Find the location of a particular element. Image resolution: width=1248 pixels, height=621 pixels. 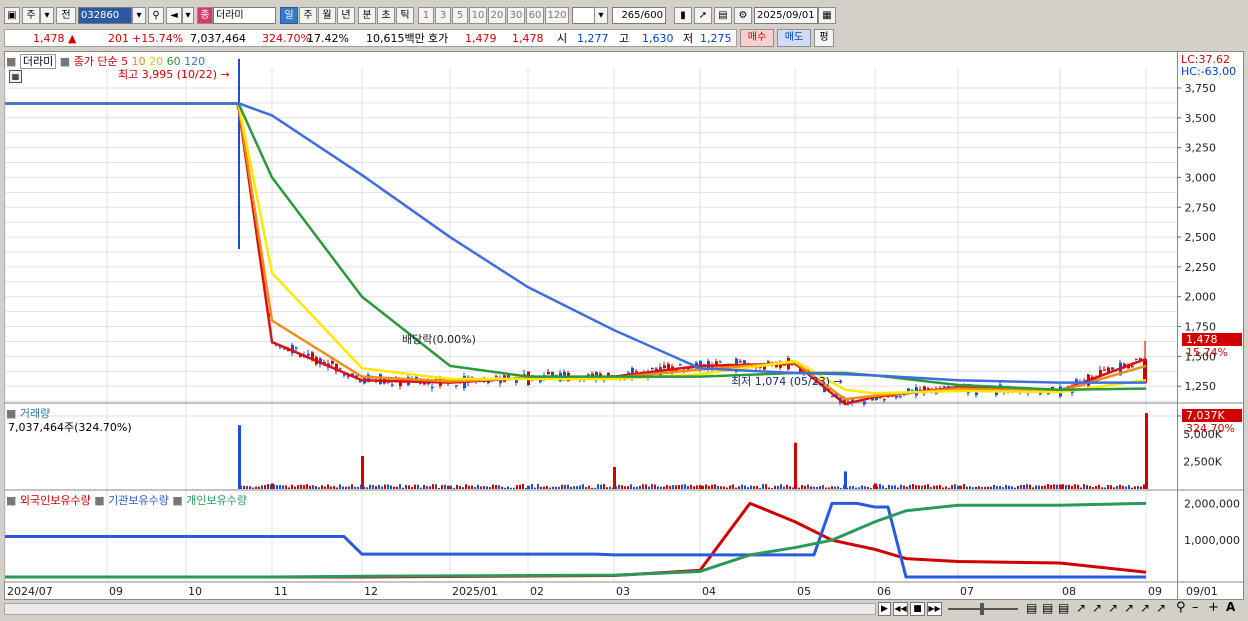

drawing-icon-1: ↗ is located at coordinates (1081, 608).